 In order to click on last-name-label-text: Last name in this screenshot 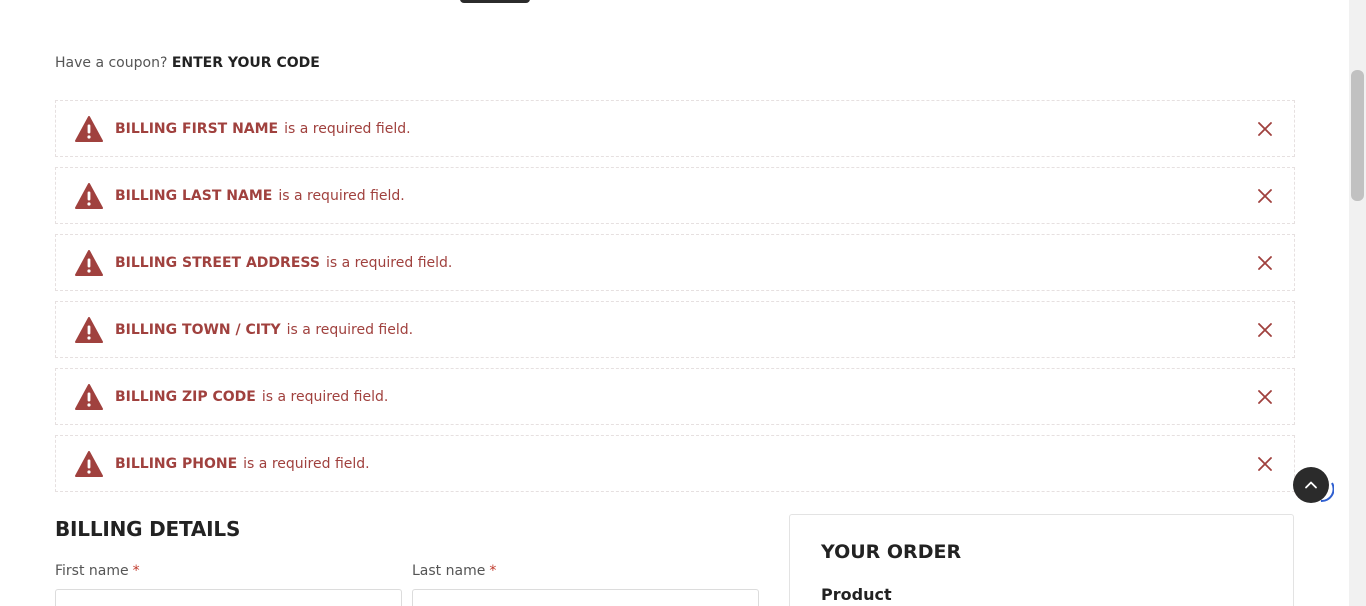, I will do `click(449, 571)`.